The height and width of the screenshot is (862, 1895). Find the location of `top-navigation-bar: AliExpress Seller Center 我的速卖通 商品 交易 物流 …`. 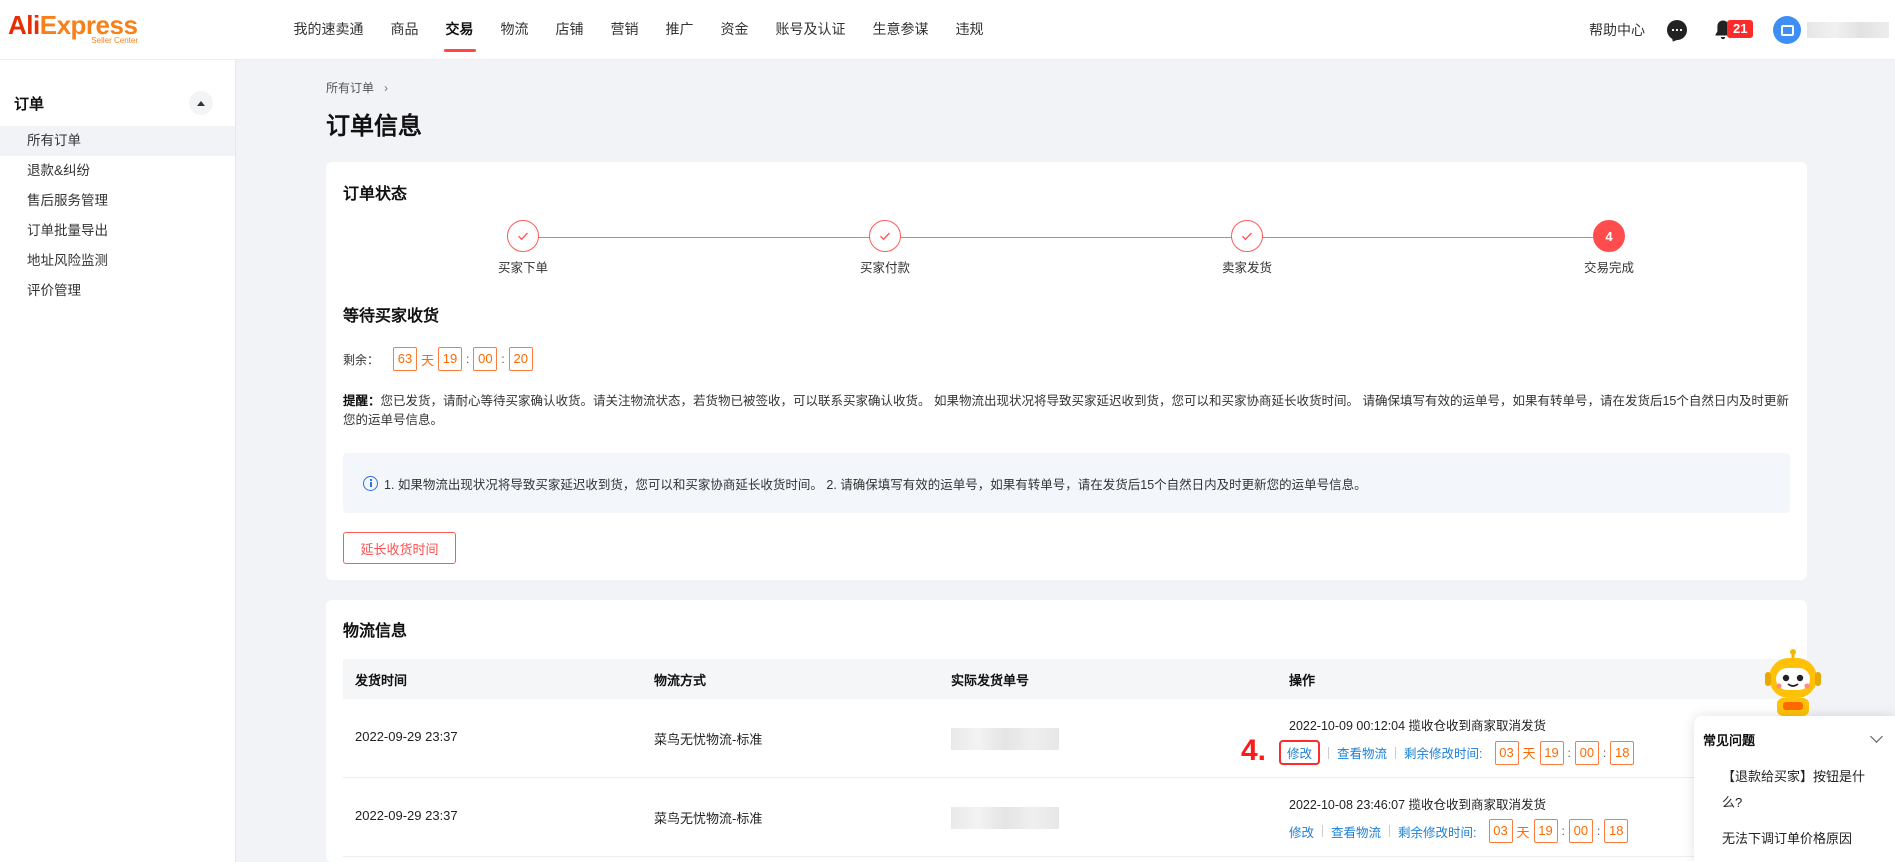

top-navigation-bar: AliExpress Seller Center 我的速卖通 商品 交易 物流 … is located at coordinates (947, 30).